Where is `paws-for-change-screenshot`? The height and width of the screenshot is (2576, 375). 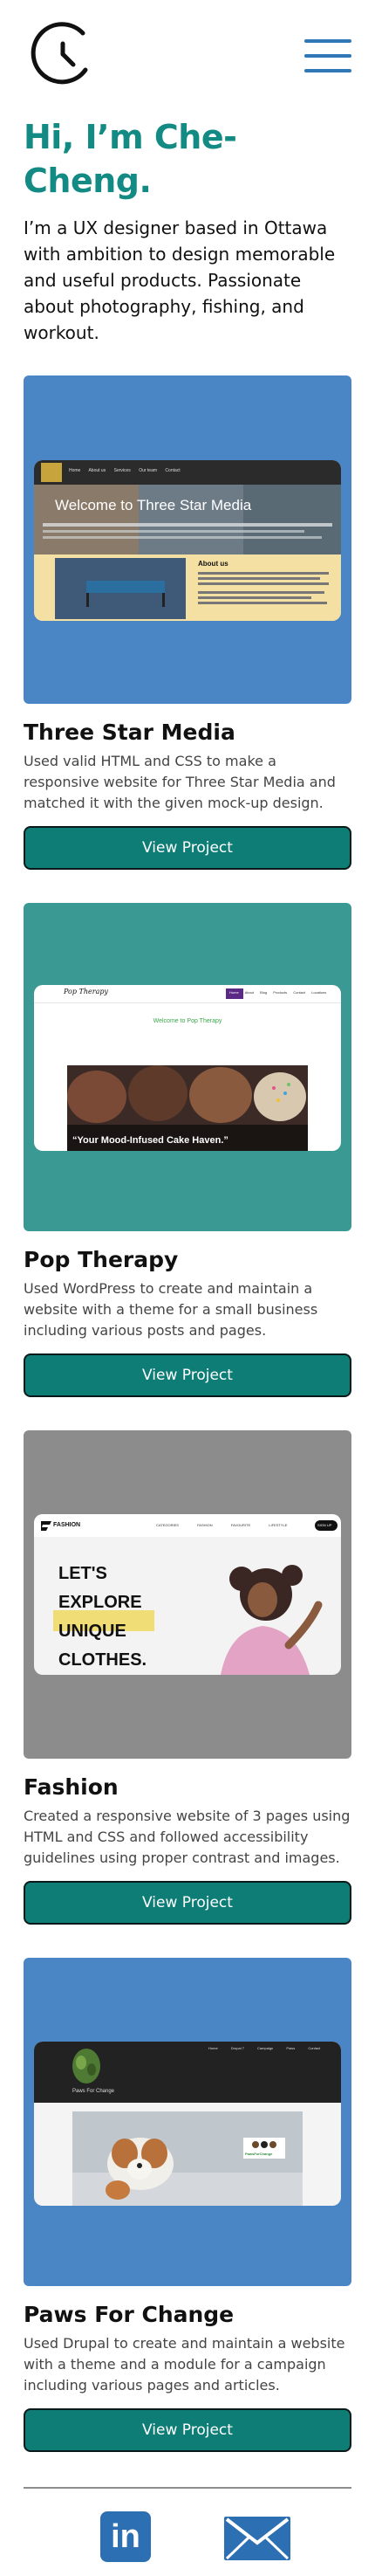 paws-for-change-screenshot is located at coordinates (187, 2124).